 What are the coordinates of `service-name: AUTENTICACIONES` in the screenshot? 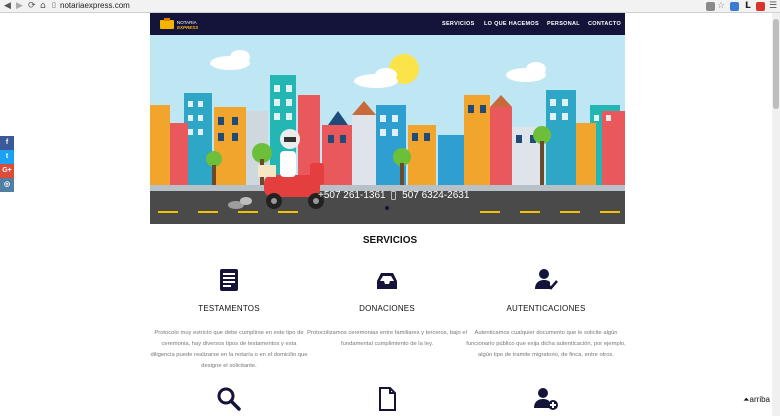 It's located at (546, 308).